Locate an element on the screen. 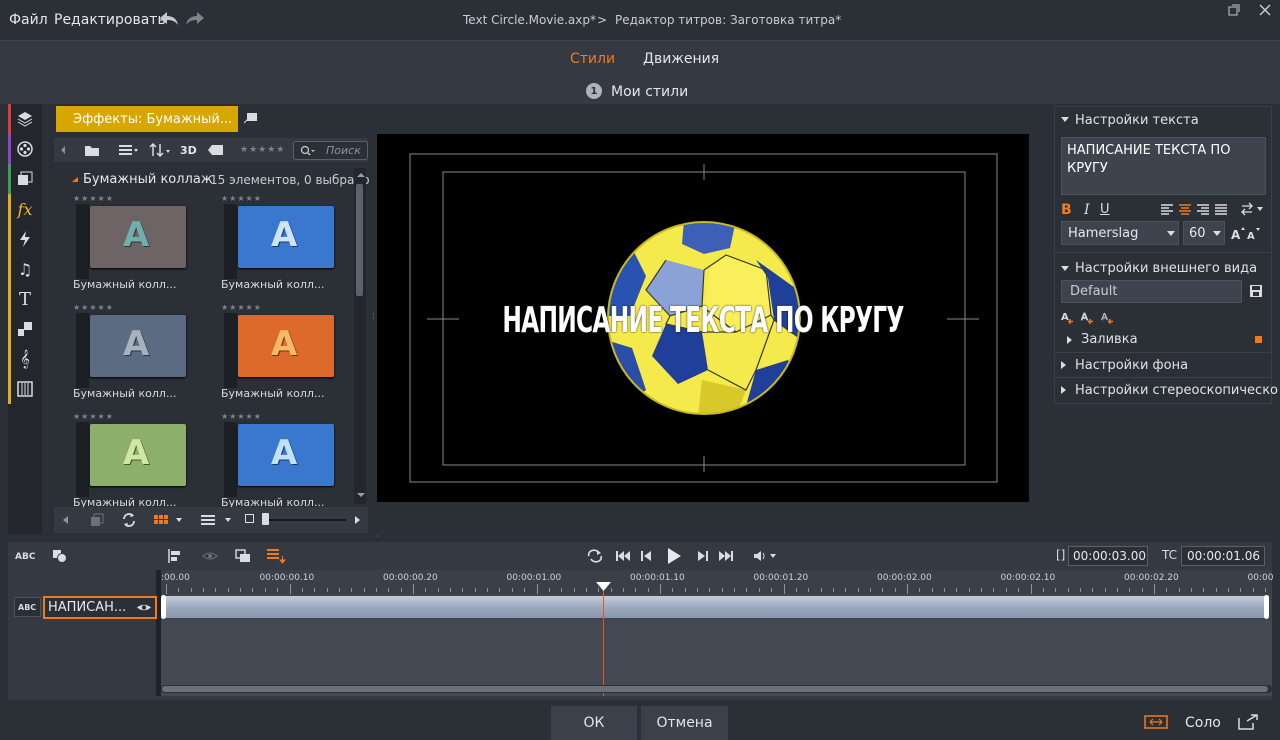 This screenshot has height=740, width=1280. projects-icon is located at coordinates (25, 179).